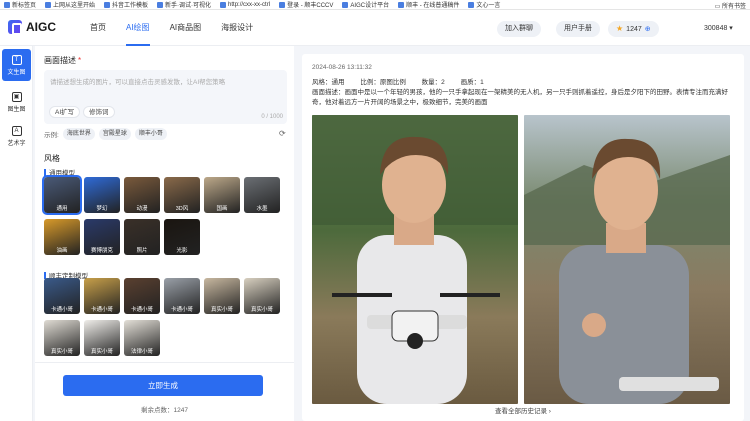 This screenshot has width=750, height=421. What do you see at coordinates (70, 4) in the screenshot?
I see `bookmark-item: 上网从这里开始` at bounding box center [70, 4].